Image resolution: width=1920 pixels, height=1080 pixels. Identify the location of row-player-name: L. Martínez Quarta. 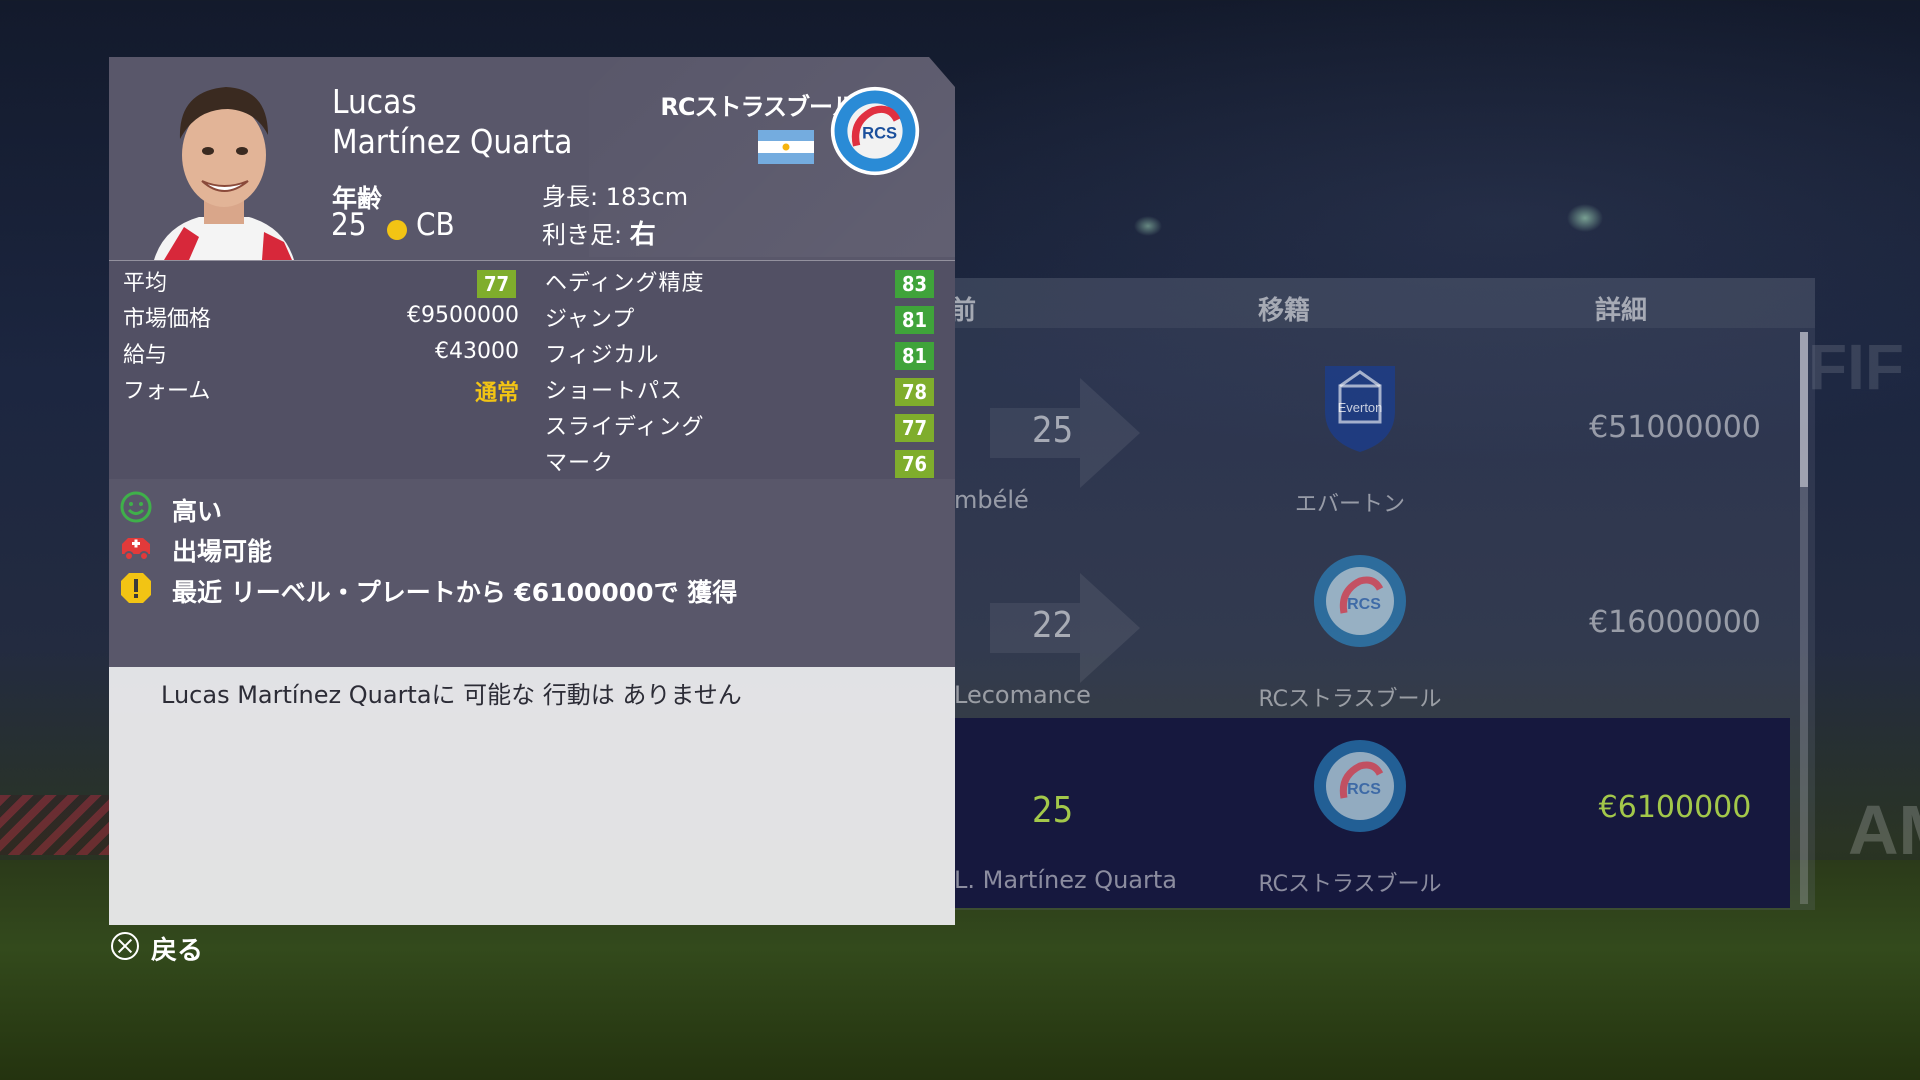
(1065, 880).